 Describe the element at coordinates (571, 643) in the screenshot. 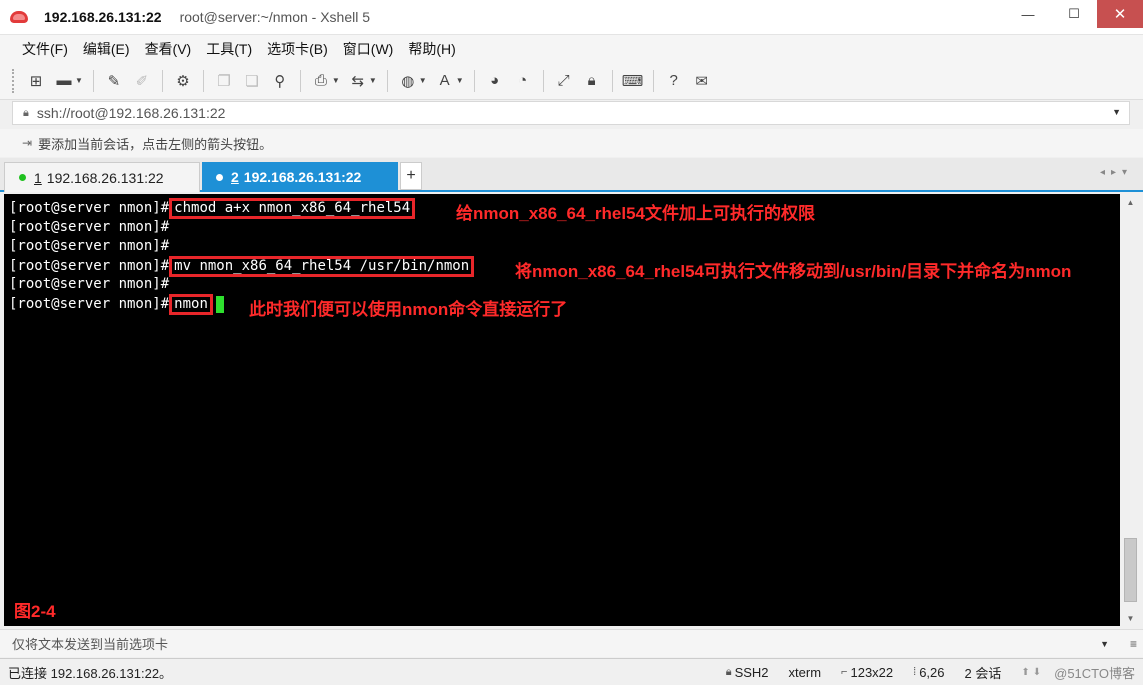

I see `compose-bar: 仅将文本发送到当前选项卡 ▼ ≡` at that location.